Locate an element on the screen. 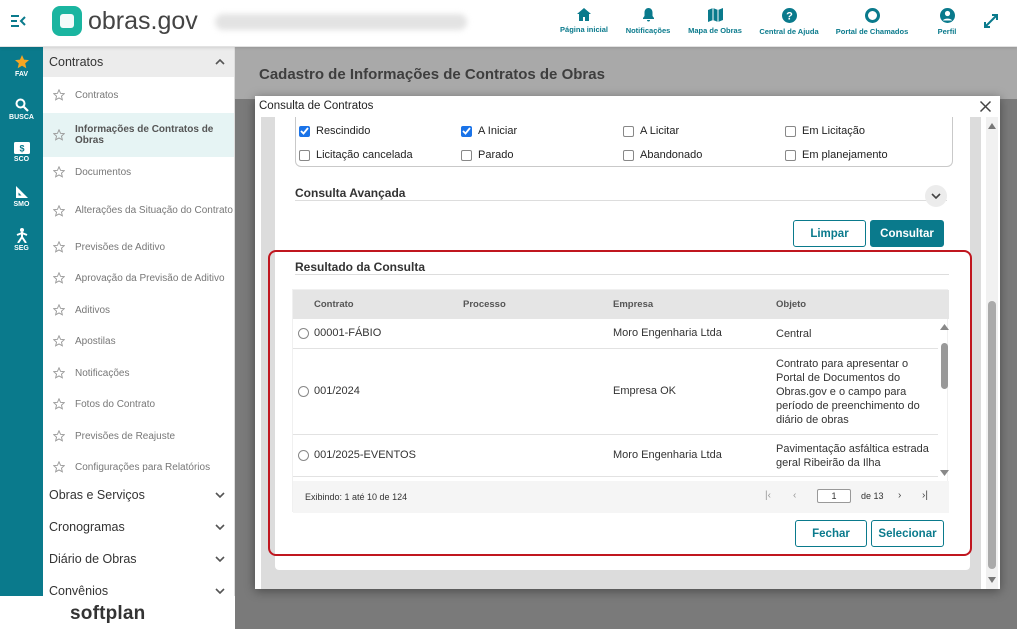  rail-sco-label: SCO is located at coordinates (21, 159).